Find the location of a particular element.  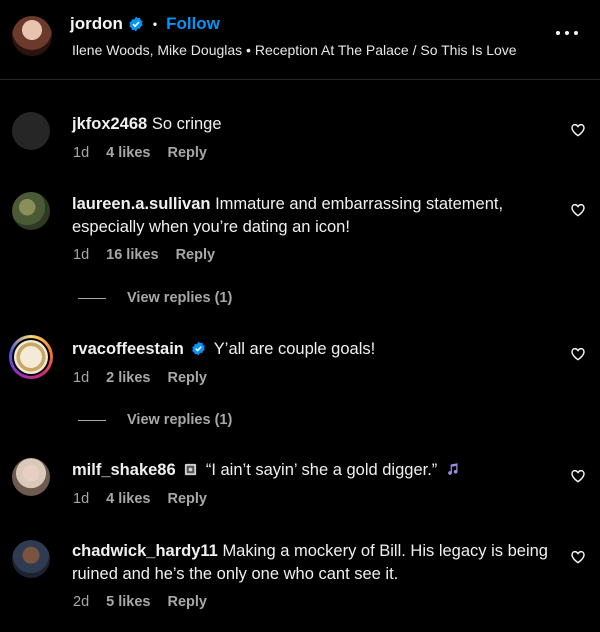

commenter-username: laureen.a.sullivan is located at coordinates (141, 204).